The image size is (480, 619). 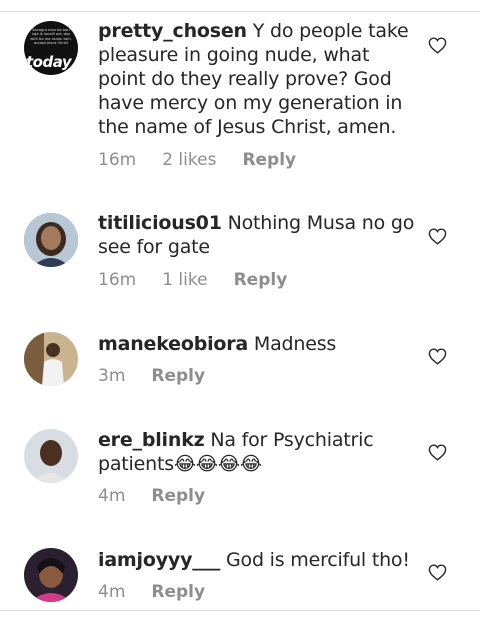 I want to click on avatar-label: today, so click(x=49, y=62).